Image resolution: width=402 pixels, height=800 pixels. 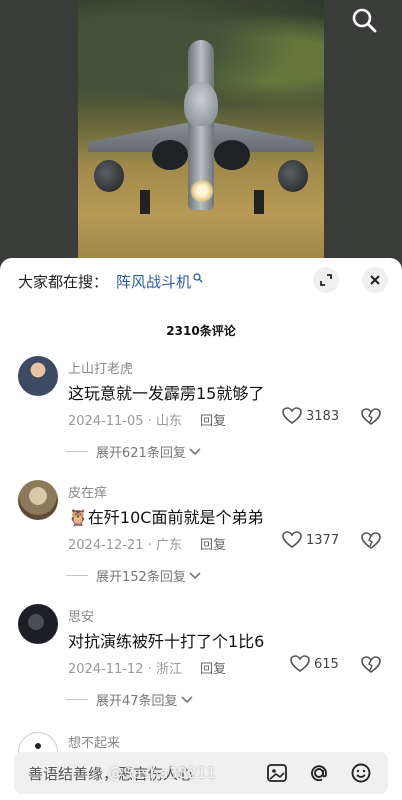 What do you see at coordinates (175, 517) in the screenshot?
I see `comment-text-body: 在歼10C面前就是个弟弟` at bounding box center [175, 517].